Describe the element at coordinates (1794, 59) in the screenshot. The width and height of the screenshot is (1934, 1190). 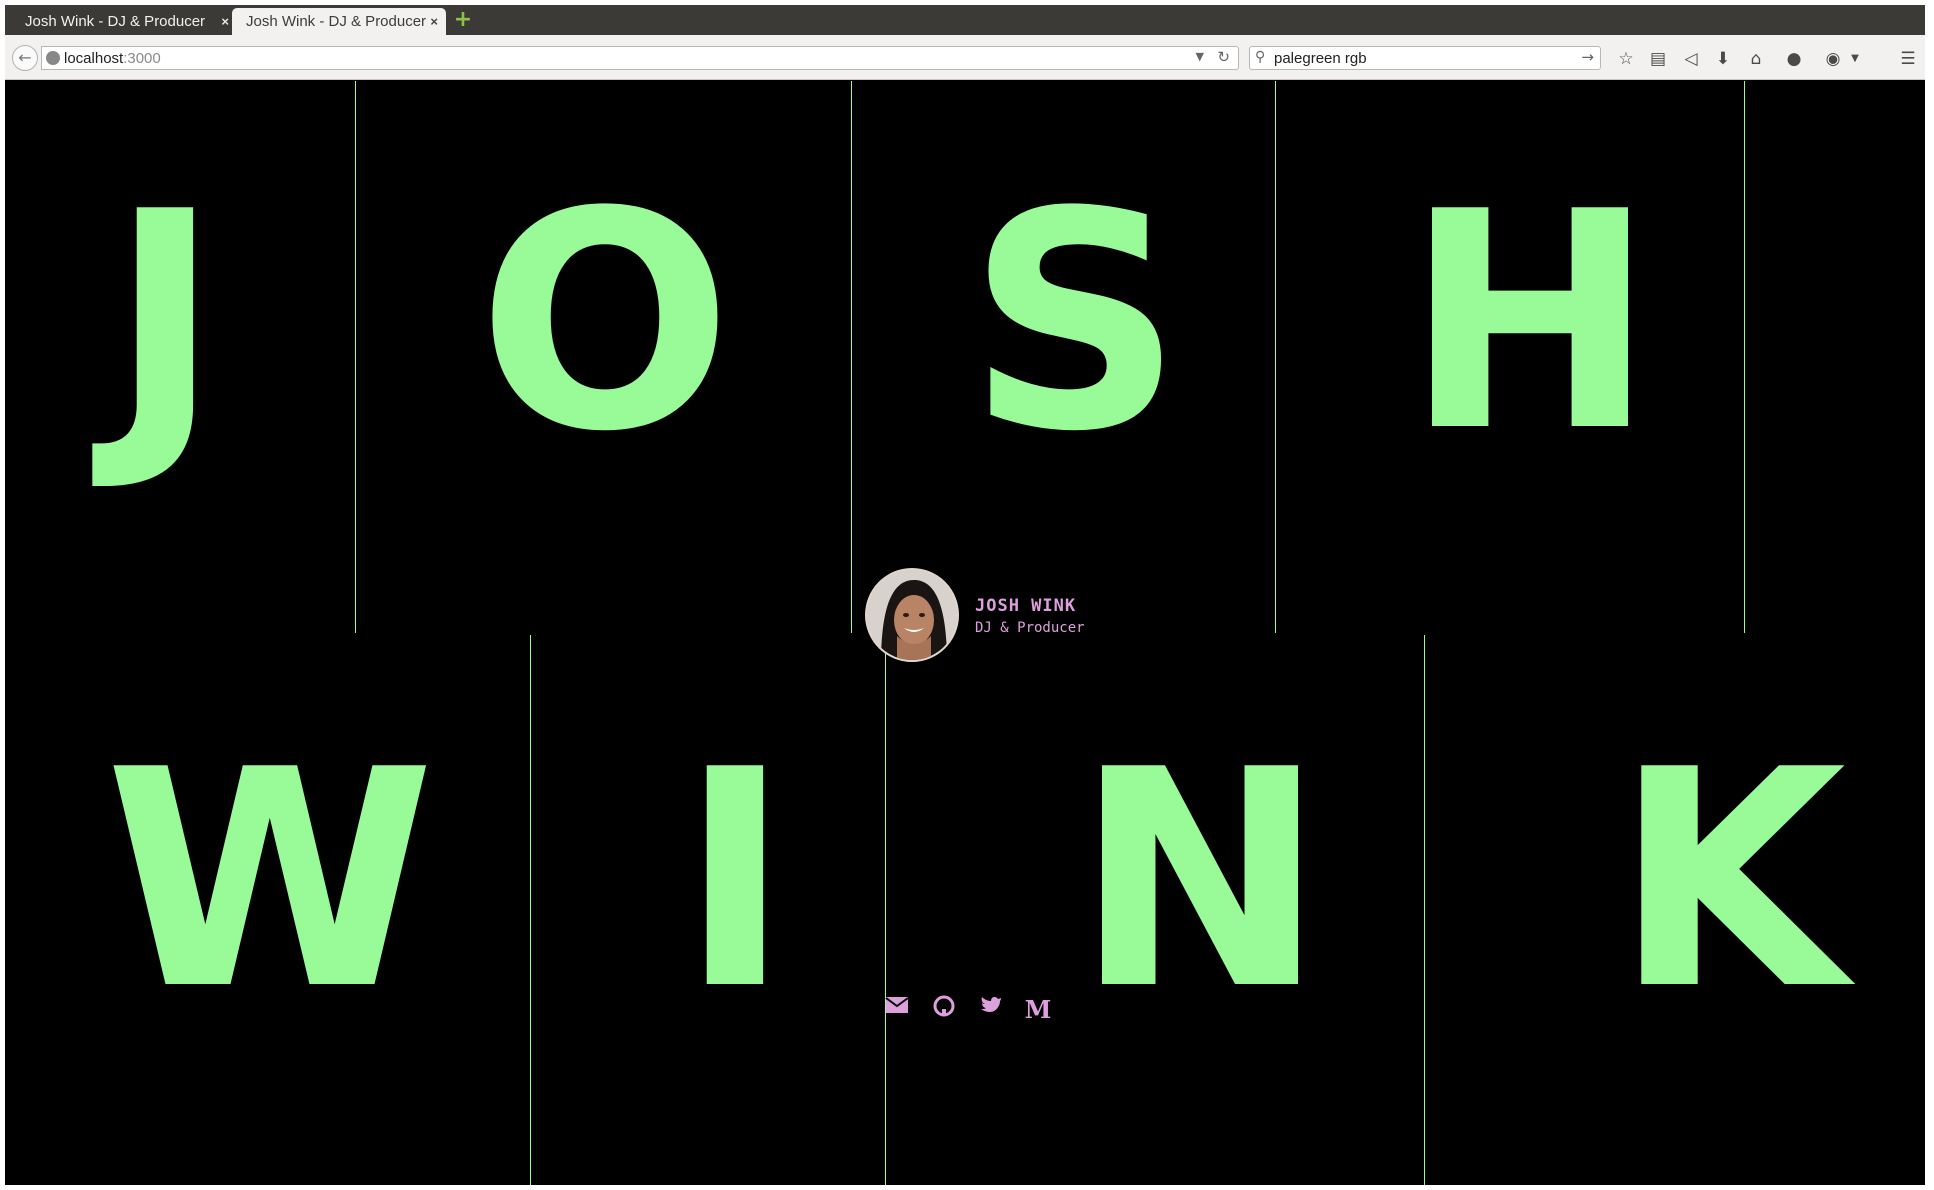
I see `chat-icon: ●` at that location.